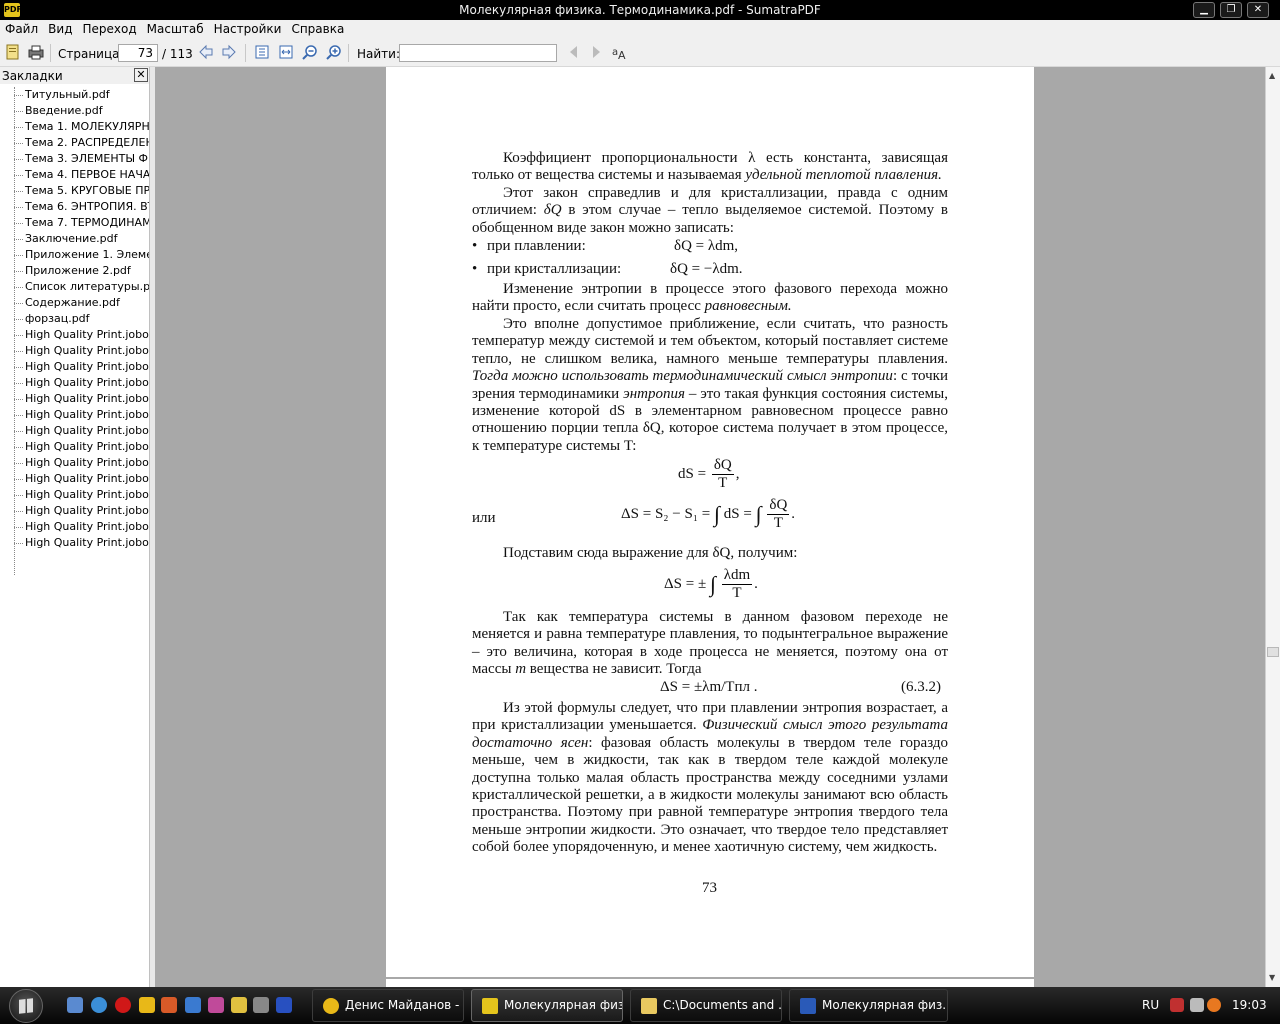  I want to click on utility-icon, so click(261, 1005).